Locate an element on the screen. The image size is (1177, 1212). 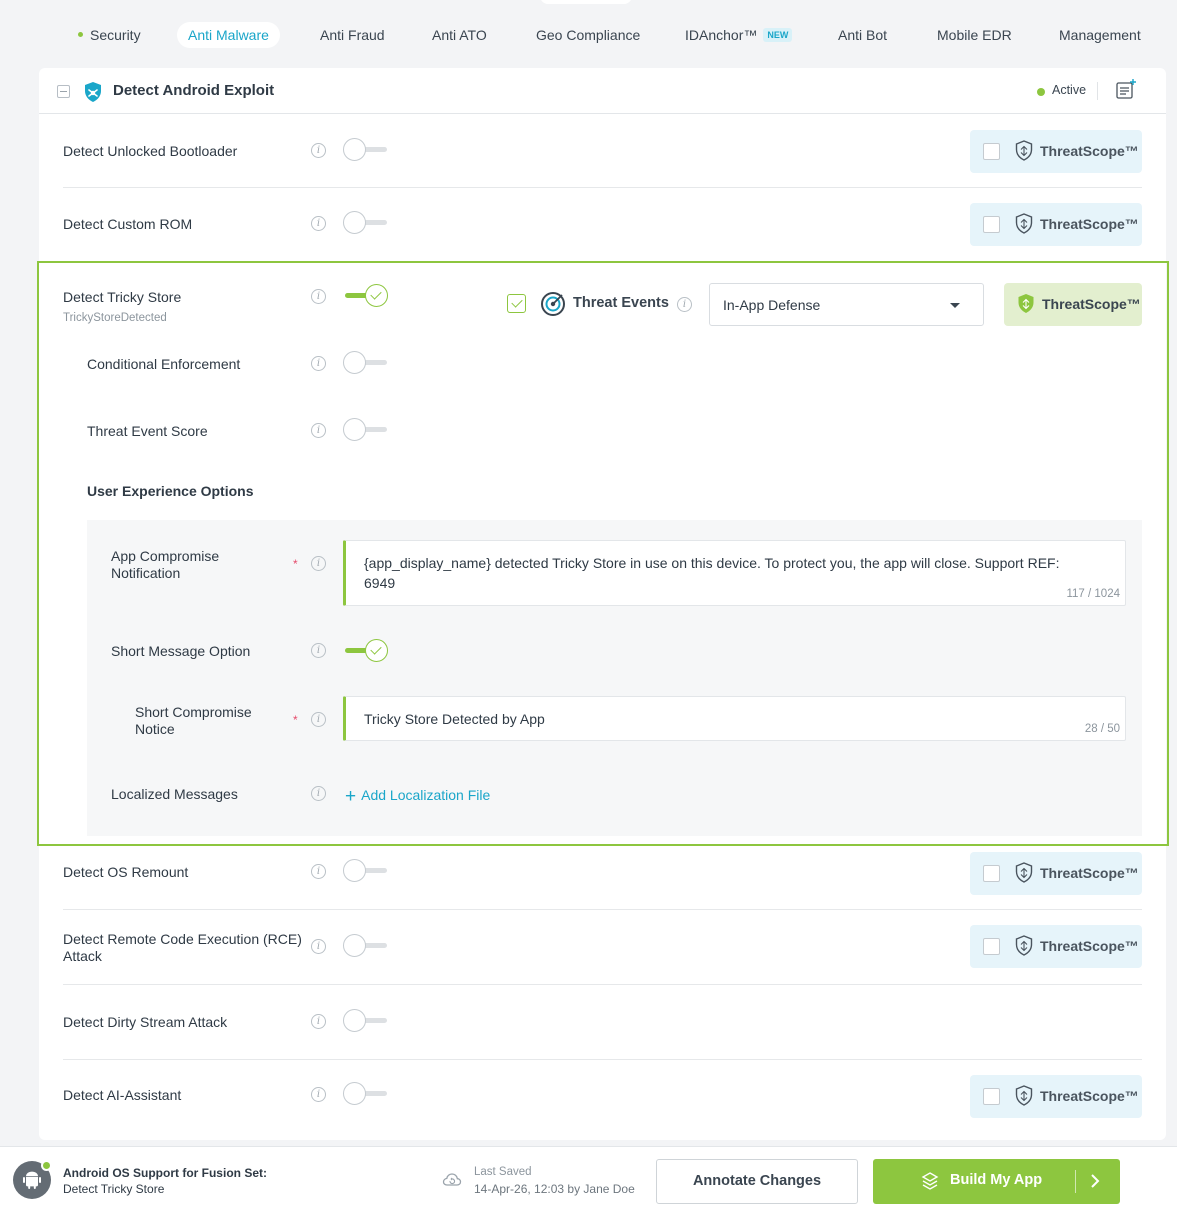
char-count: 28 / 50 is located at coordinates (1102, 729).